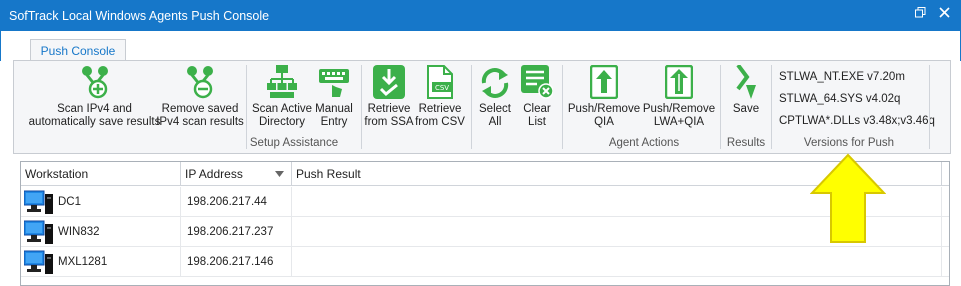 The height and width of the screenshot is (286, 961). Describe the element at coordinates (334, 109) in the screenshot. I see `manual-entry-label-1: Manual` at that location.